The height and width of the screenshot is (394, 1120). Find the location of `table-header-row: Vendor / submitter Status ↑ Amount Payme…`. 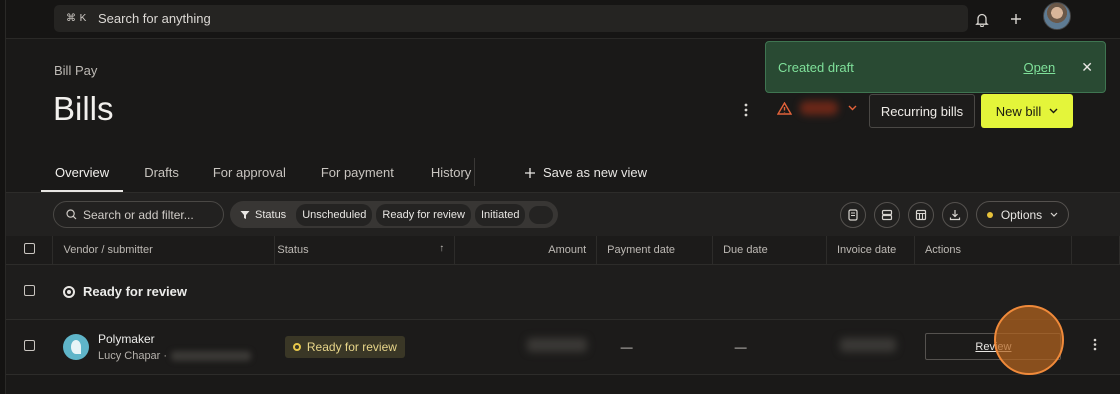

table-header-row: Vendor / submitter Status ↑ Amount Payme… is located at coordinates (563, 250).